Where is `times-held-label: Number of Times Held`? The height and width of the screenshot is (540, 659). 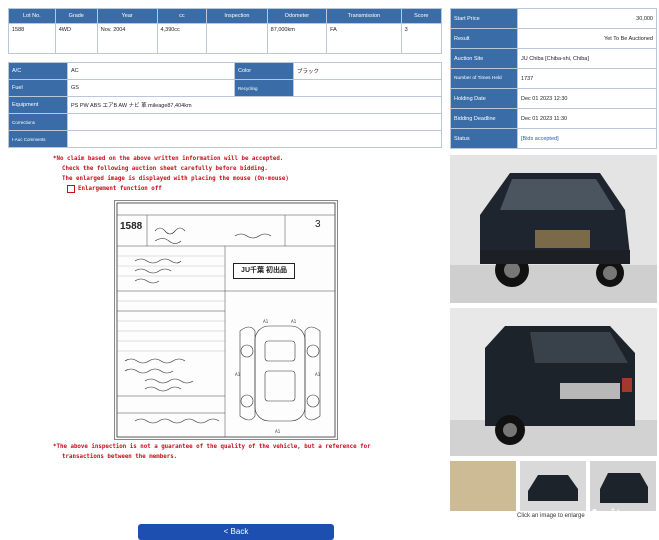
times-held-label: Number of Times Held is located at coordinates (484, 78).